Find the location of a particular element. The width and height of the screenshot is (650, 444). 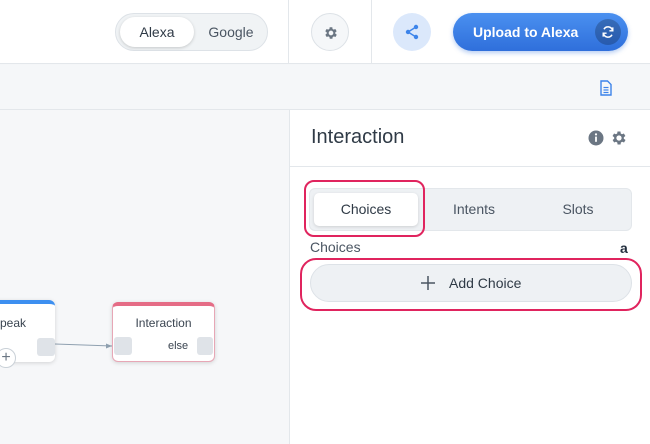

platform-option-alexa: Alexa is located at coordinates (157, 32).